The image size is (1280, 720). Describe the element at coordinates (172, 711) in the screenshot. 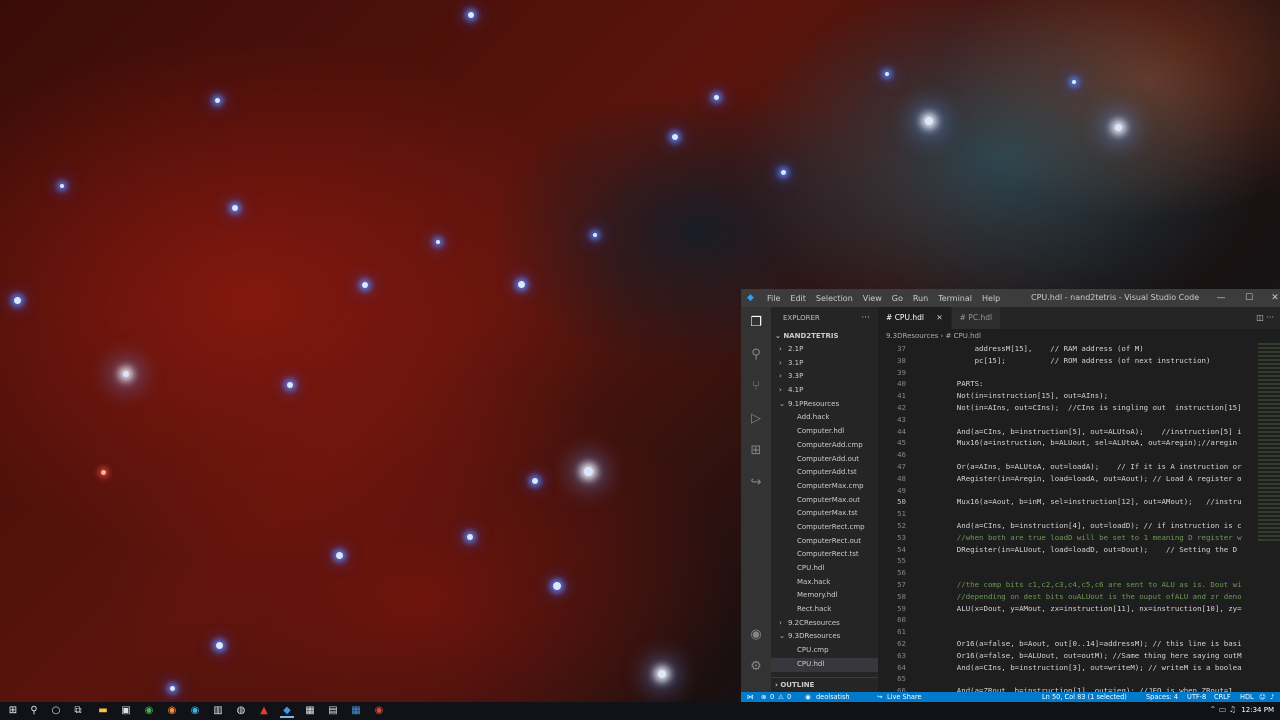

I see `firefox-icon: ◉` at that location.